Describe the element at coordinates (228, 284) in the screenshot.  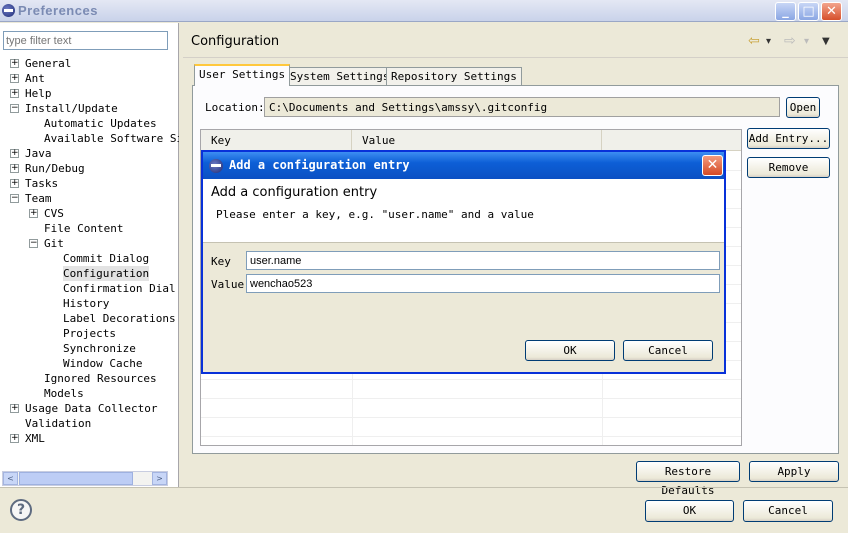
I see `value-label: Value` at that location.